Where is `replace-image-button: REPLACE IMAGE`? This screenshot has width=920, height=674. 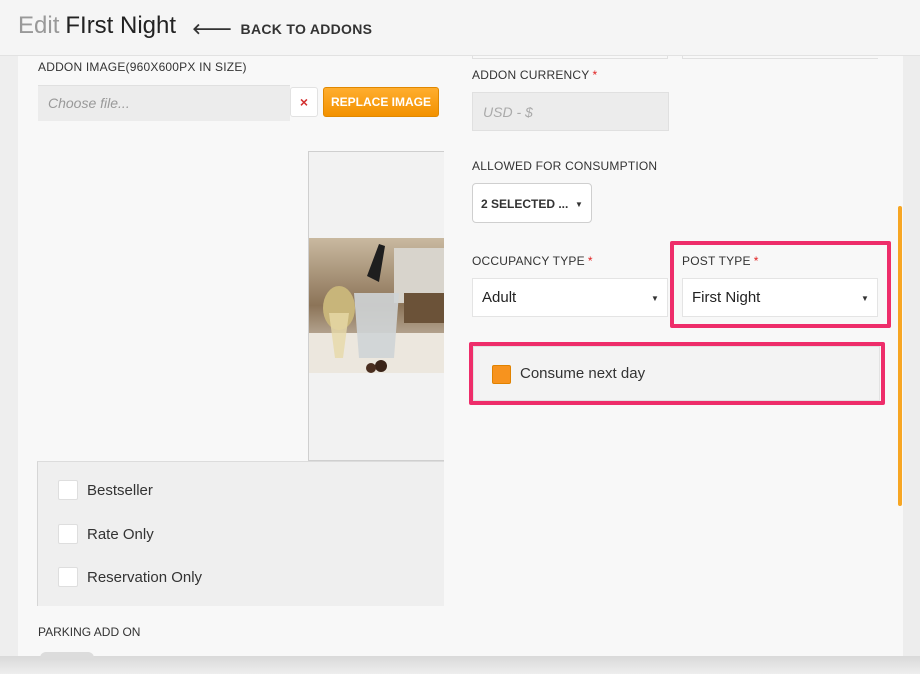 replace-image-button: REPLACE IMAGE is located at coordinates (381, 102).